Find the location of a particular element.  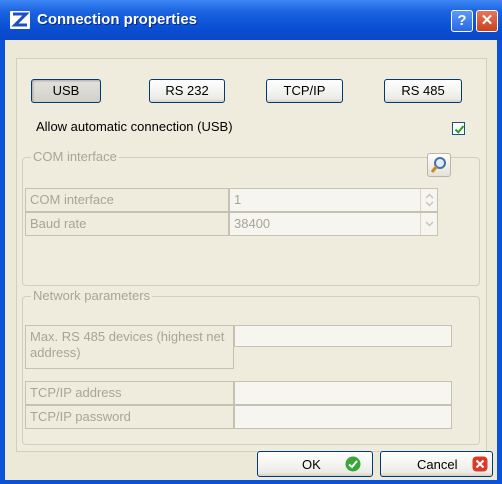

baud-rate-dropdown is located at coordinates (429, 224).